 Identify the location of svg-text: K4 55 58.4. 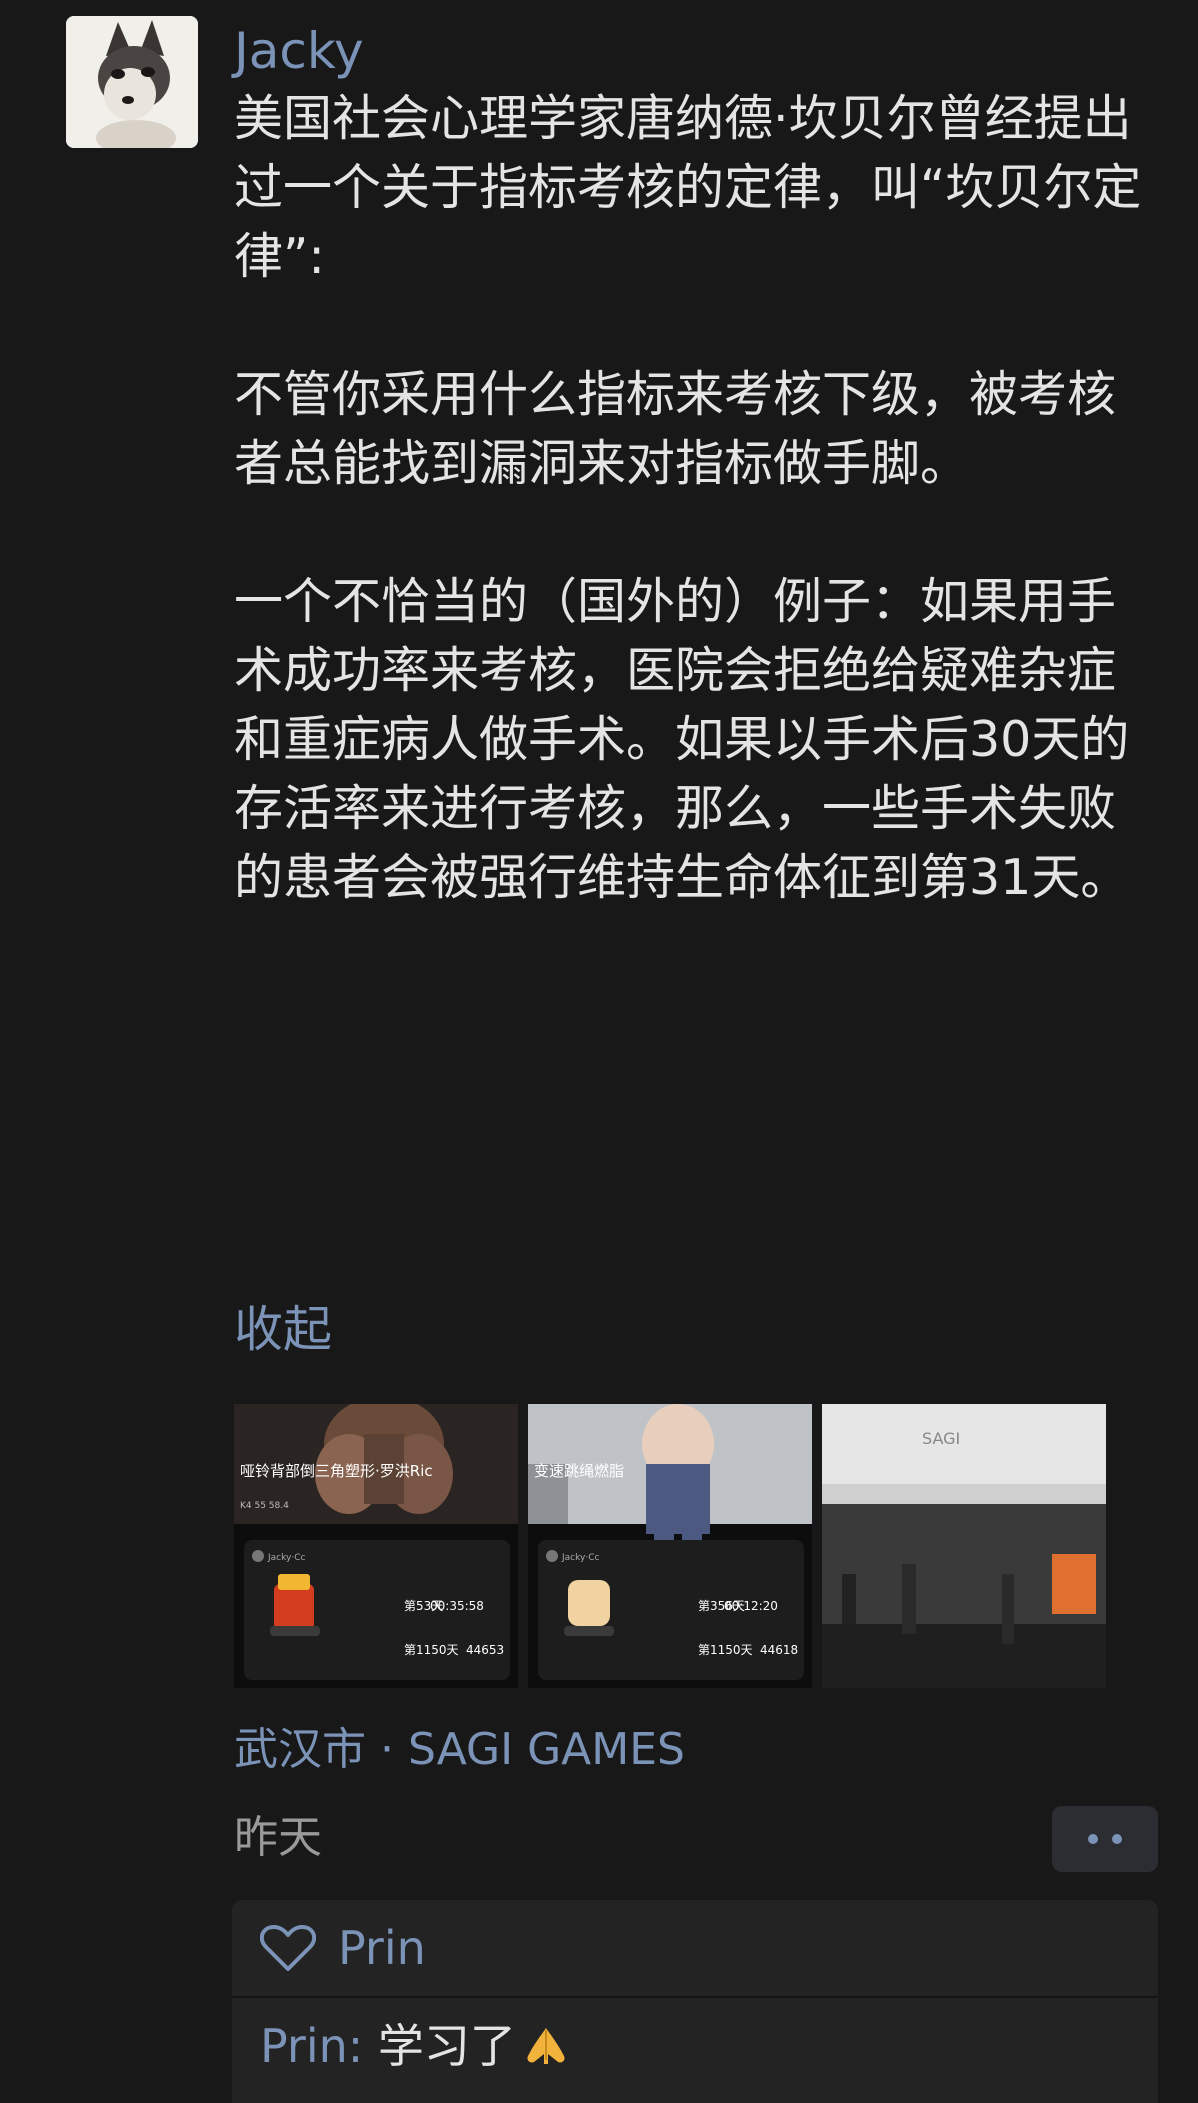
(264, 1506).